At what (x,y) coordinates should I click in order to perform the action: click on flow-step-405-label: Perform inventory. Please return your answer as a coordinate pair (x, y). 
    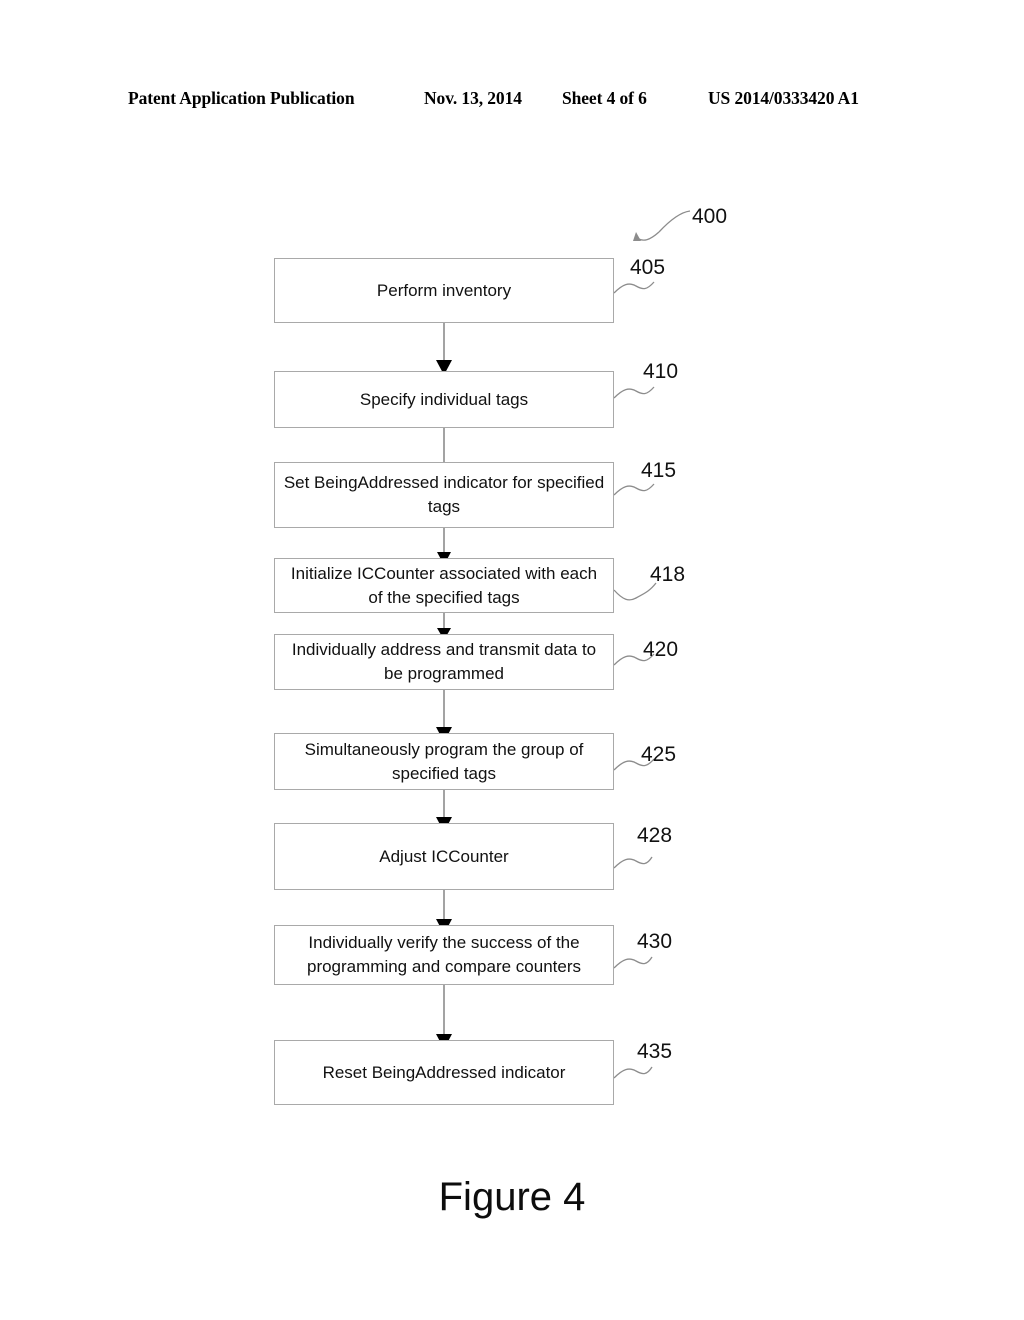
    Looking at the image, I should click on (444, 290).